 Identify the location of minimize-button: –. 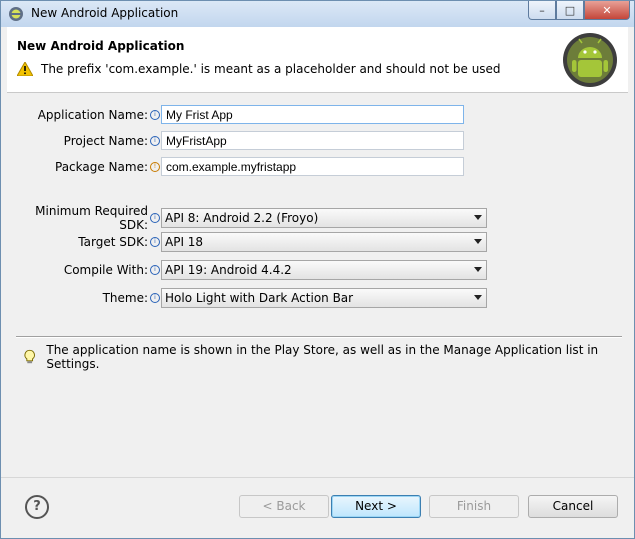
(542, 10).